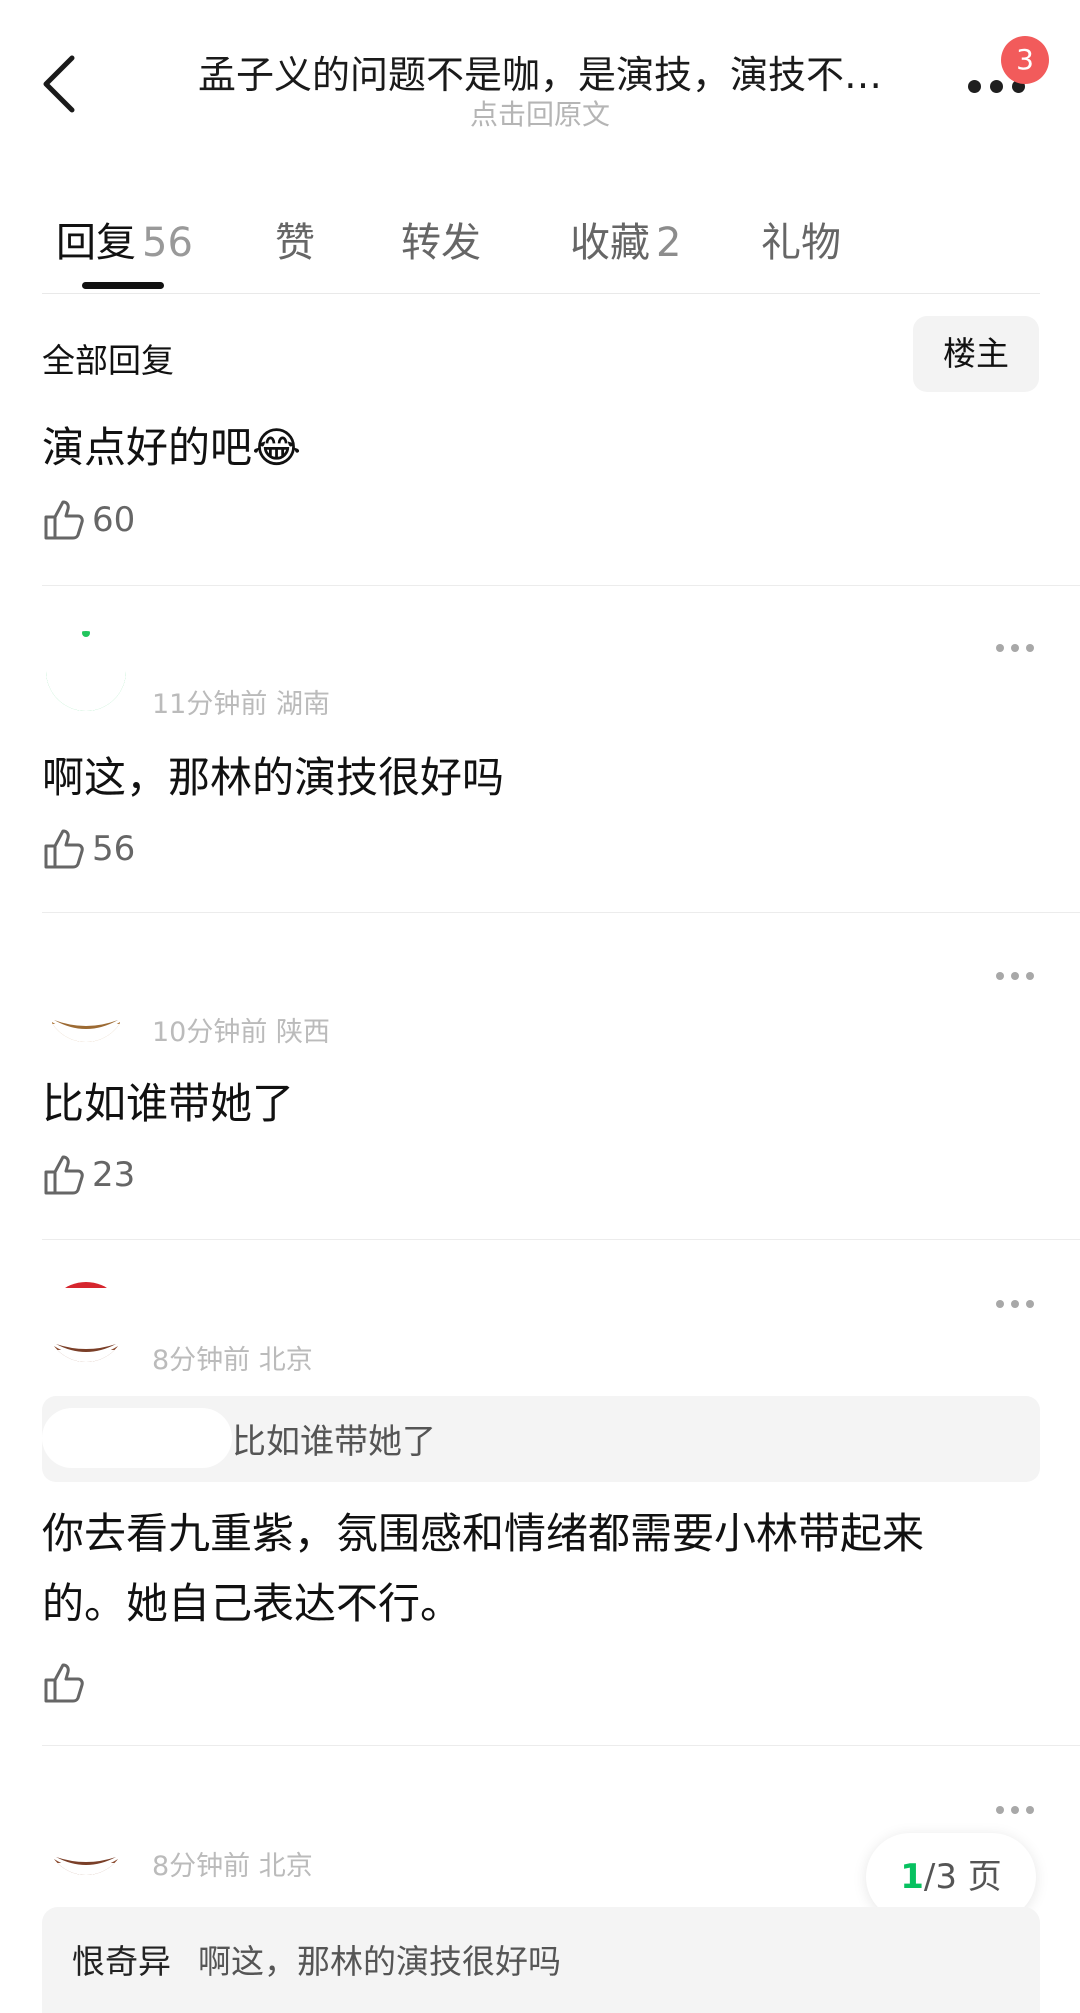  What do you see at coordinates (96, 243) in the screenshot?
I see `tab-label: 回复` at bounding box center [96, 243].